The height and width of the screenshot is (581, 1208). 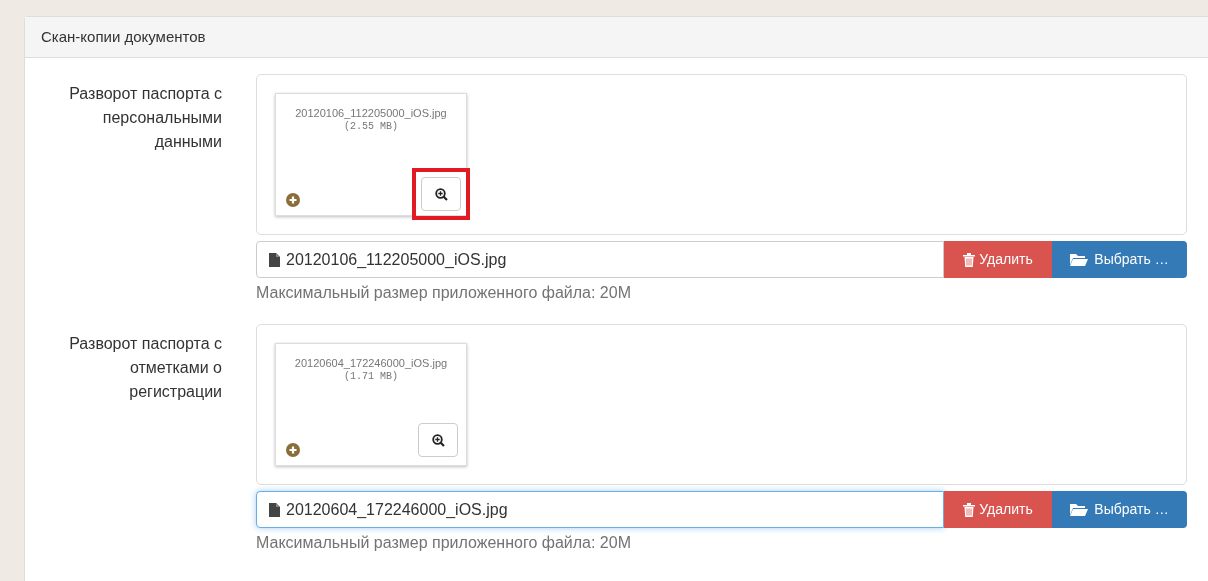 I want to click on panel-title: Скан-копии документов, so click(x=123, y=36).